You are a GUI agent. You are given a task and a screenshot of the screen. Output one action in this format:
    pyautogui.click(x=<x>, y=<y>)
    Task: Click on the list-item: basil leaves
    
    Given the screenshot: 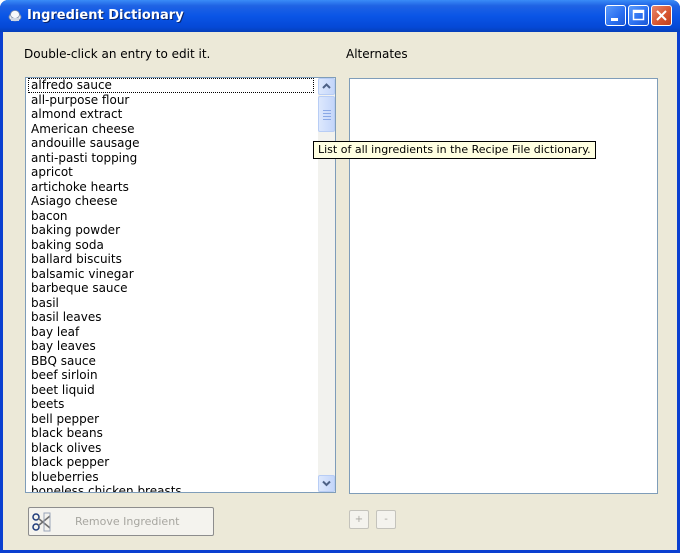 What is the action you would take?
    pyautogui.click(x=171, y=317)
    